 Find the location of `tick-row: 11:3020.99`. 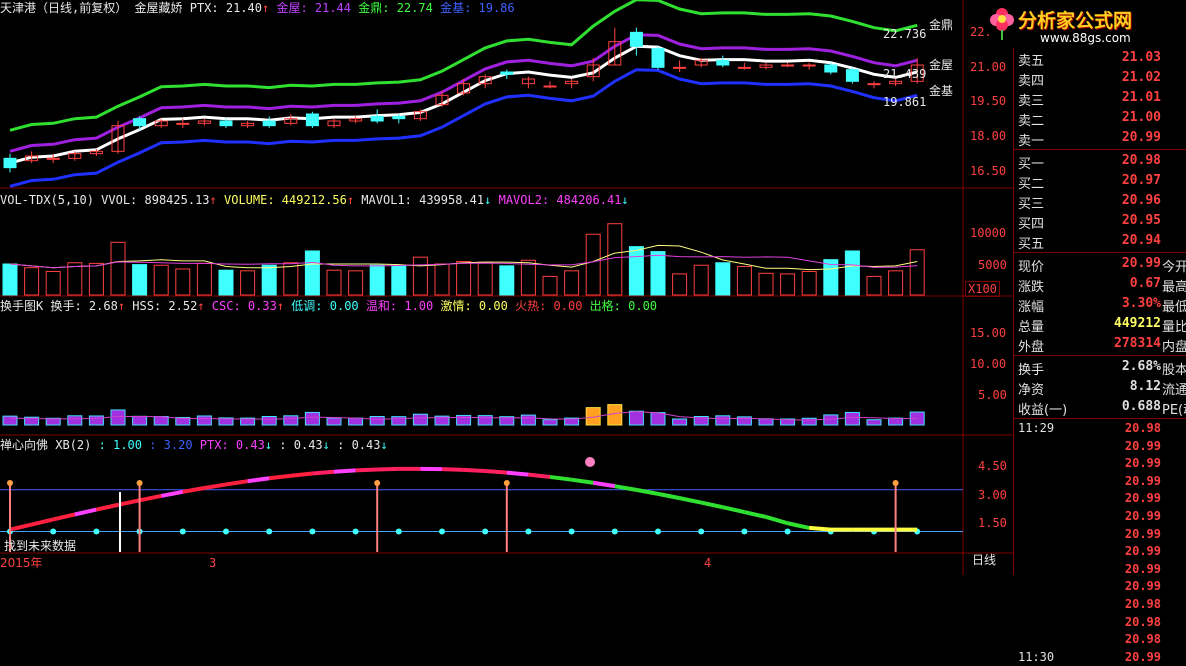

tick-row: 11:3020.99 is located at coordinates (1100, 657).